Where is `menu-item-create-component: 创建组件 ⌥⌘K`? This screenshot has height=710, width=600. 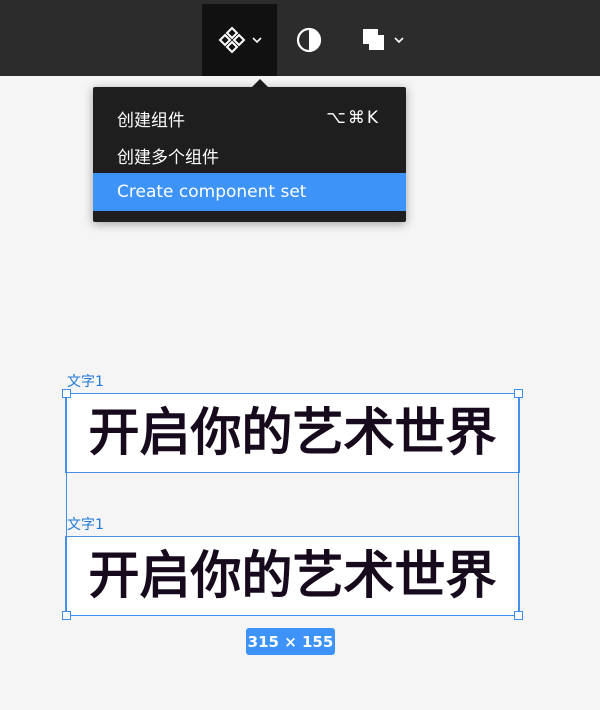
menu-item-create-component: 创建组件 ⌥⌘K is located at coordinates (249, 118).